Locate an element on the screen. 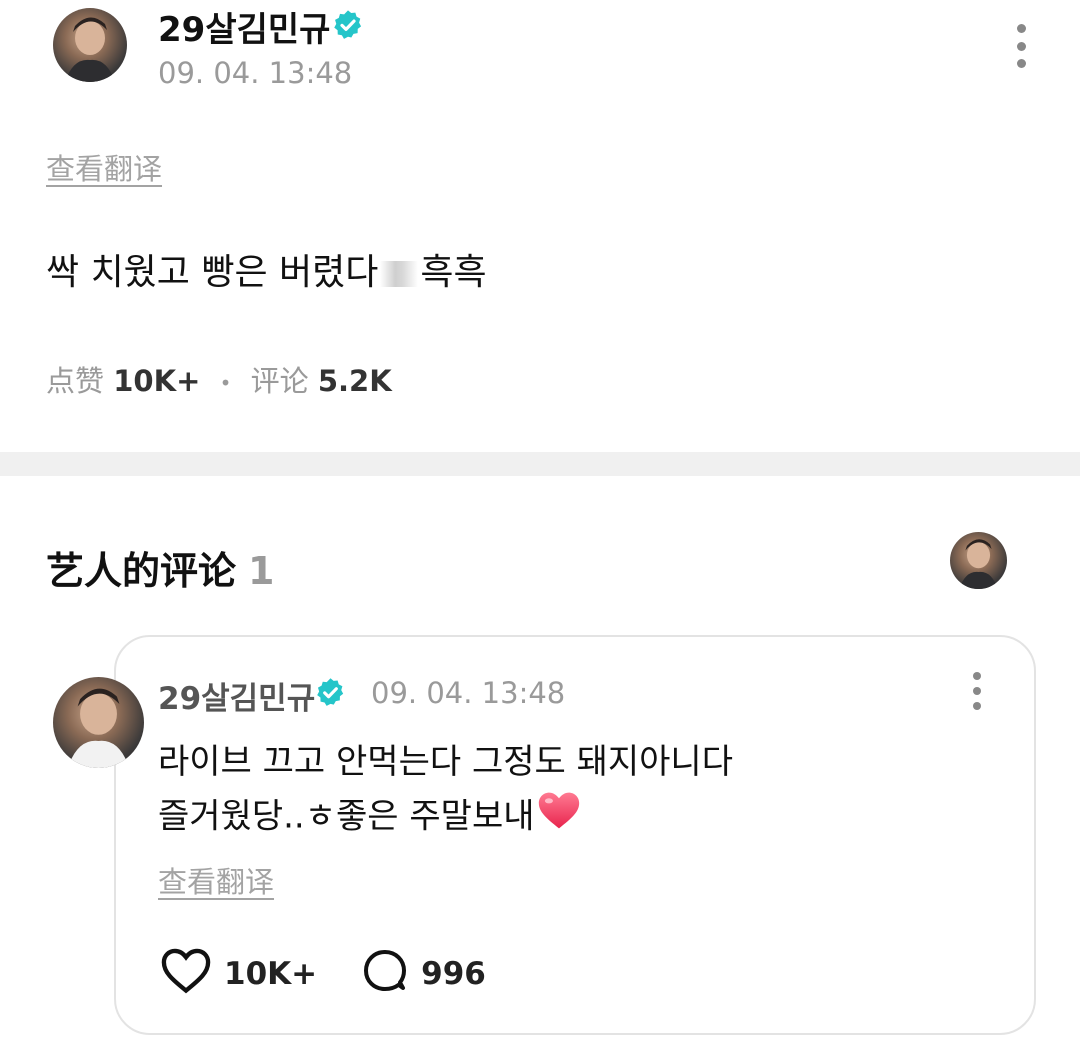  post-text: 싹 치웠고 빵은 버렸다 흑흑 is located at coordinates (266, 269).